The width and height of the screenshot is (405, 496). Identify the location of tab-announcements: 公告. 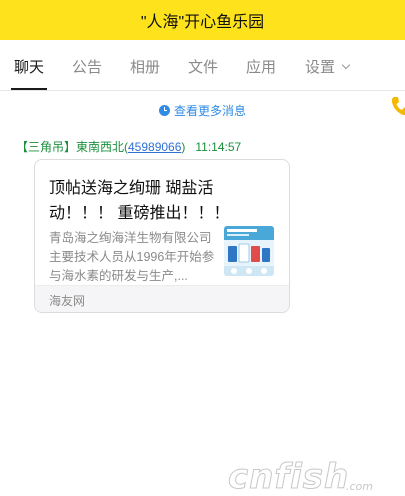
(87, 65).